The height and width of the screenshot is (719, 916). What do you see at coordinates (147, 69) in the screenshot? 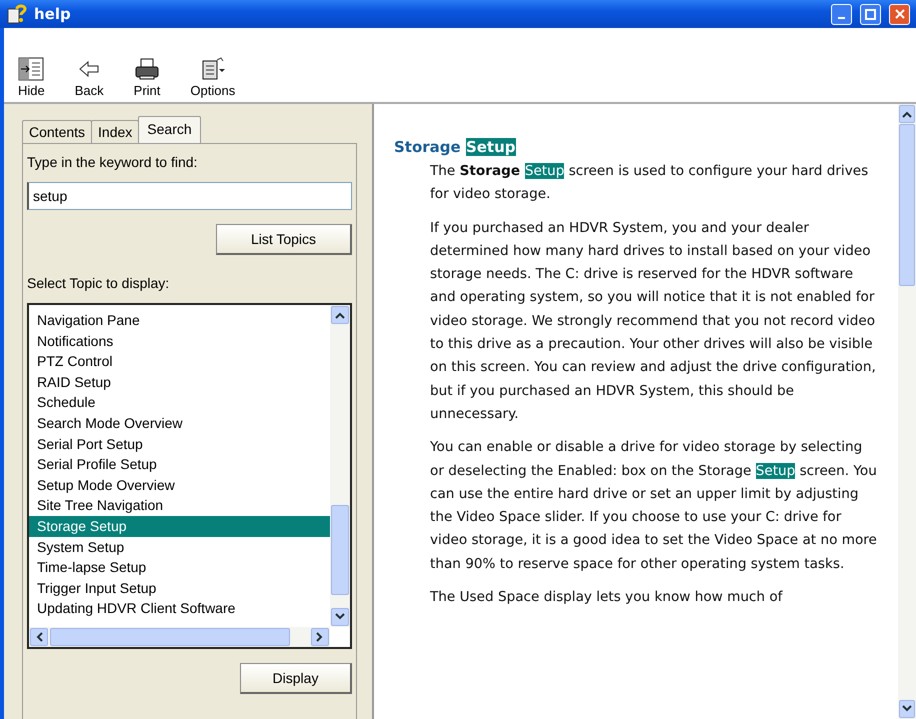
I see `printer-icon` at bounding box center [147, 69].